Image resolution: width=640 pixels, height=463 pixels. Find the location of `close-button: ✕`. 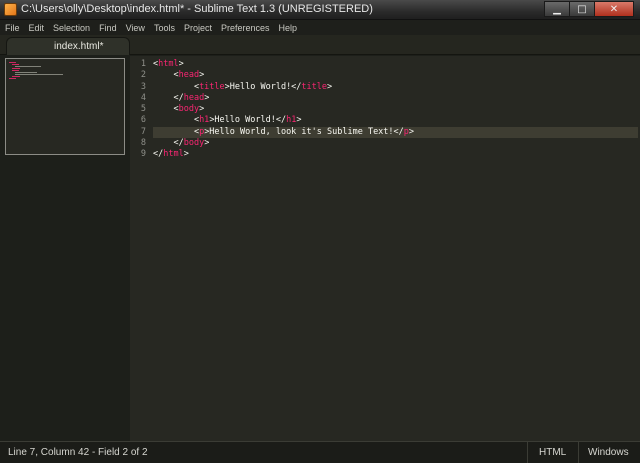

close-button: ✕ is located at coordinates (614, 9).